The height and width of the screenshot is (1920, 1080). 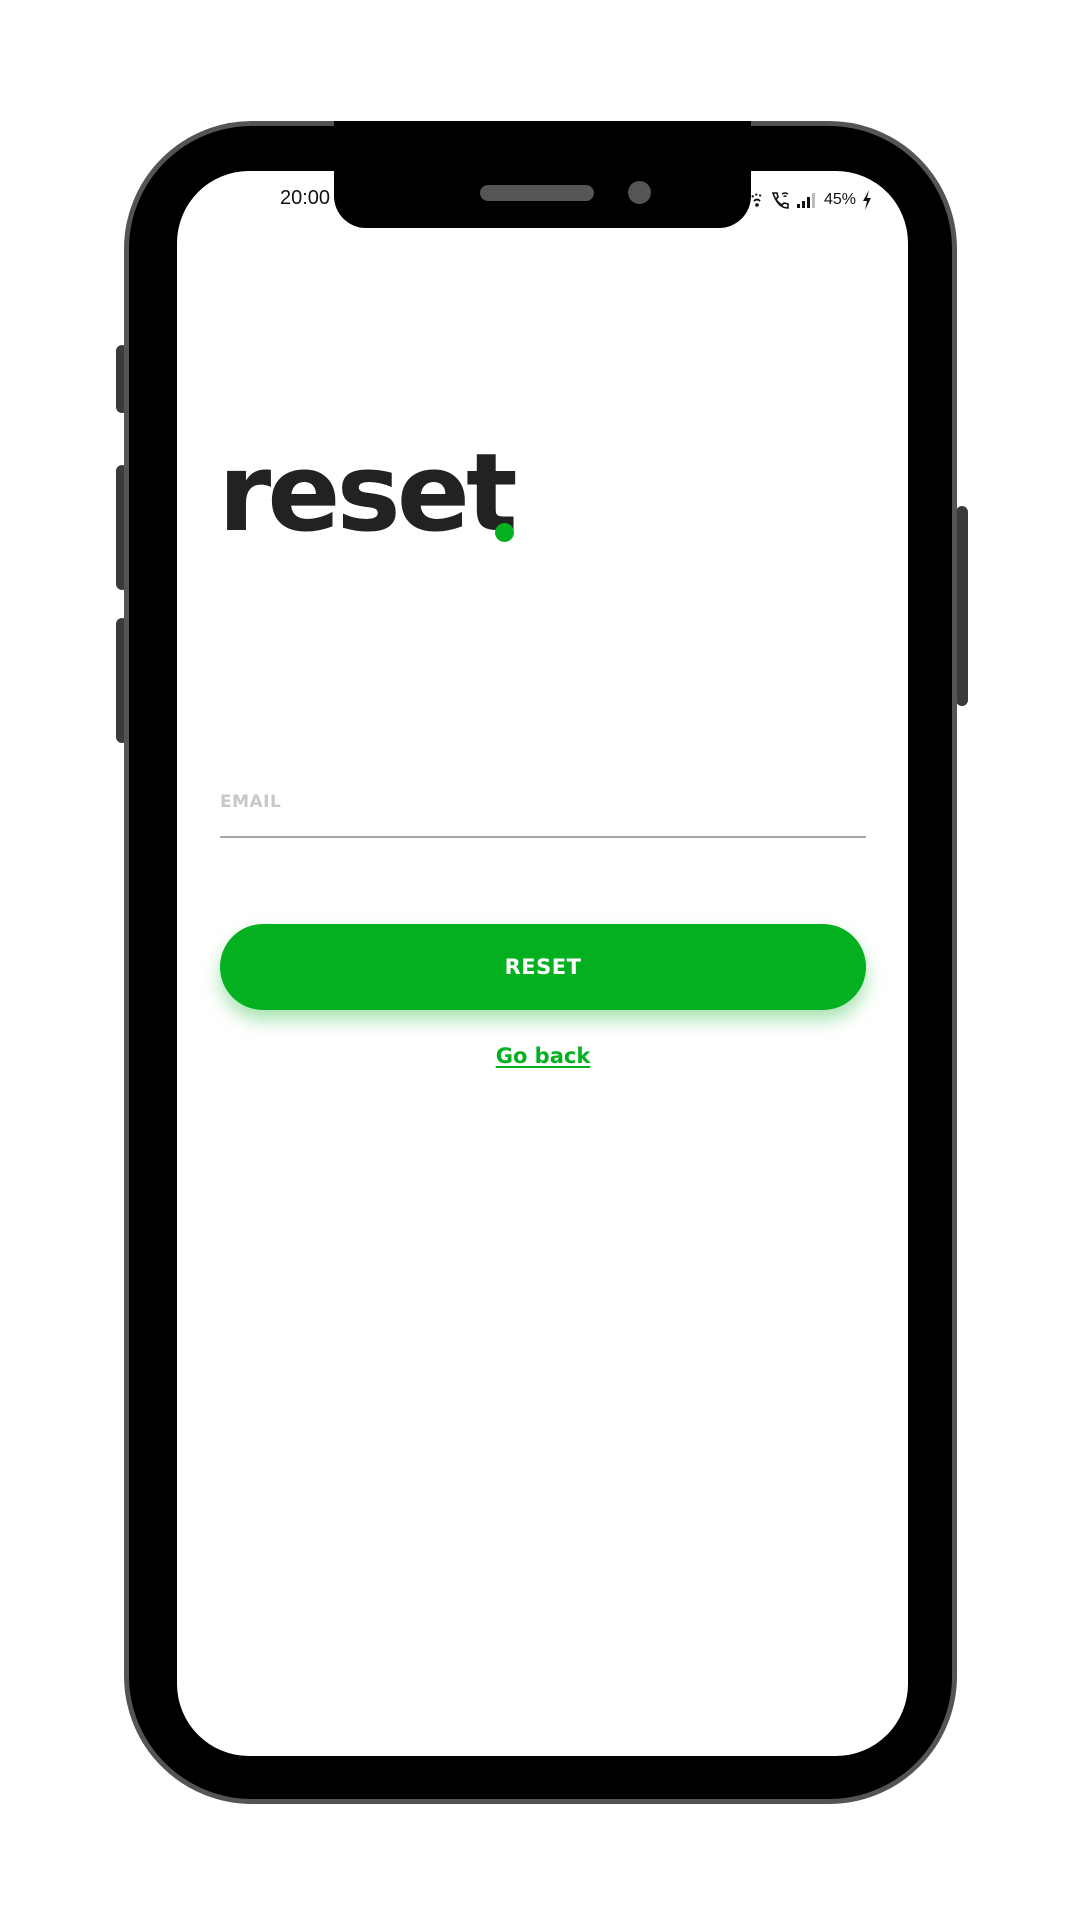 I want to click on go-back-link: Go back, so click(x=543, y=1056).